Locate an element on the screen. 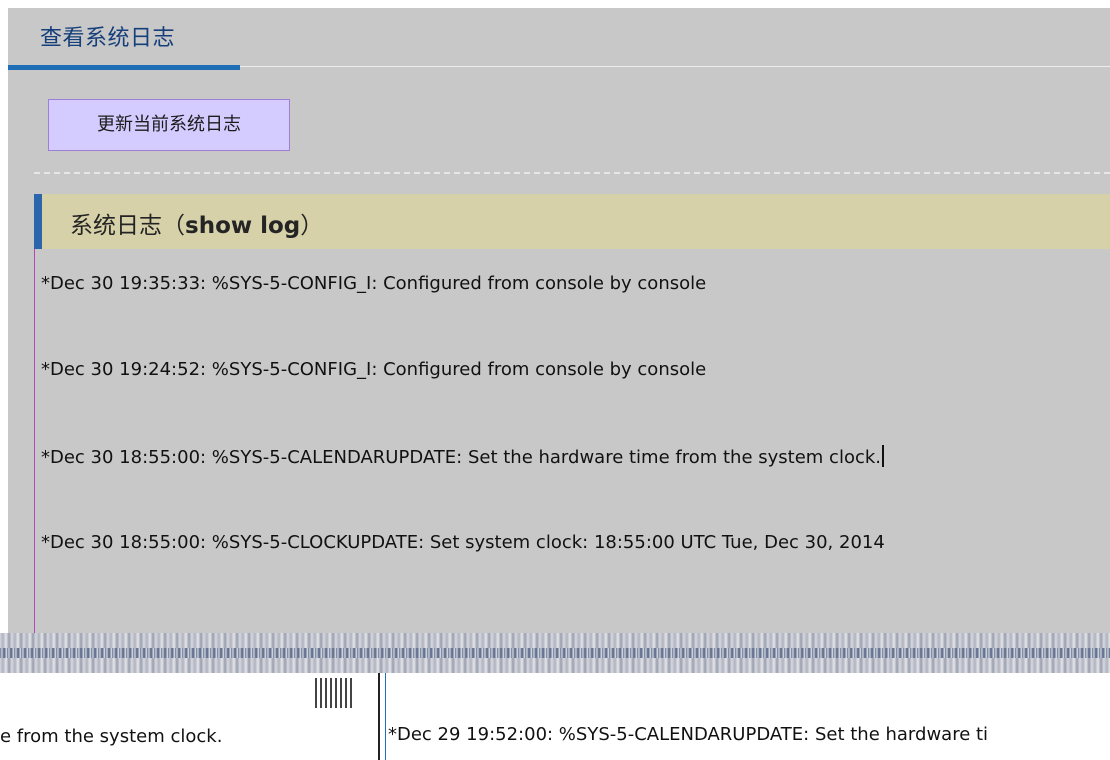  section-title: 系统日志（show log） is located at coordinates (196, 223).